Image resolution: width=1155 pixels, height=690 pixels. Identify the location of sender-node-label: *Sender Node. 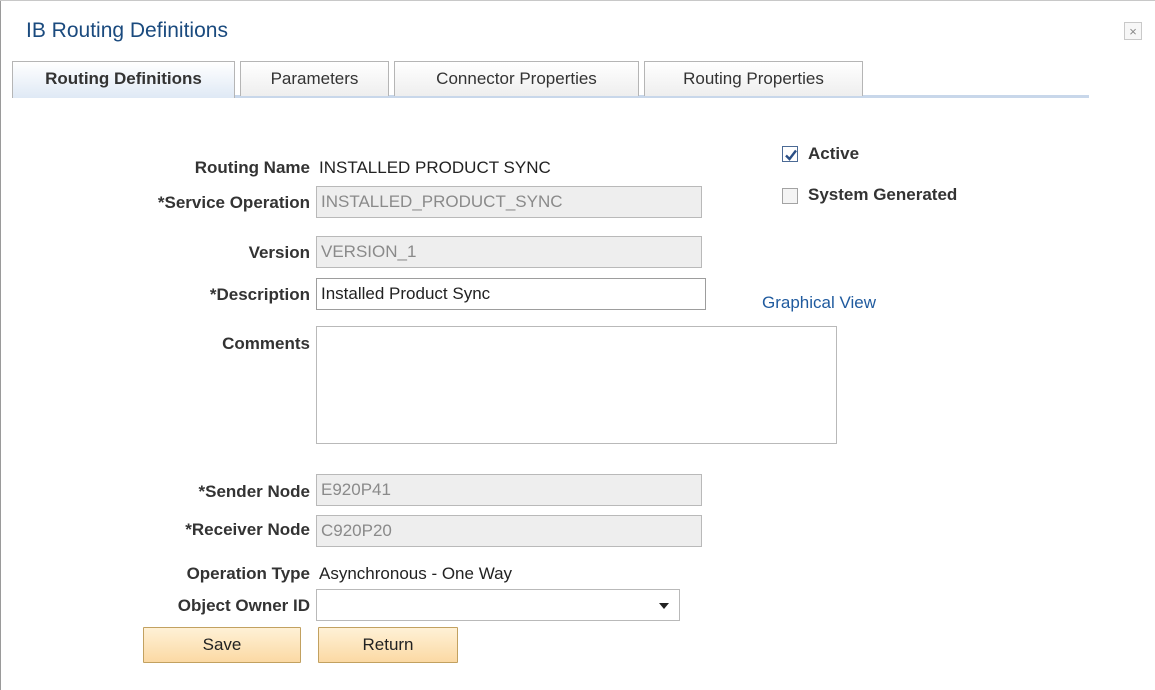
(254, 491).